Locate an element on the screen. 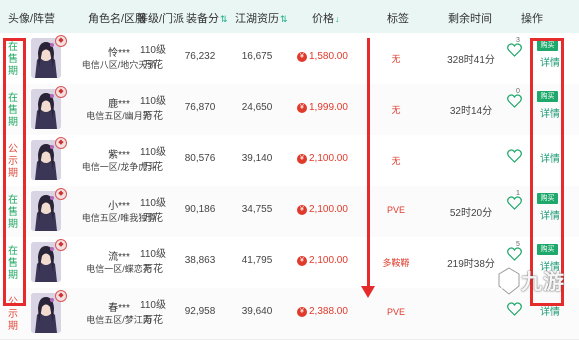  header-jianghu: 江湖资历⇅ is located at coordinates (261, 18).